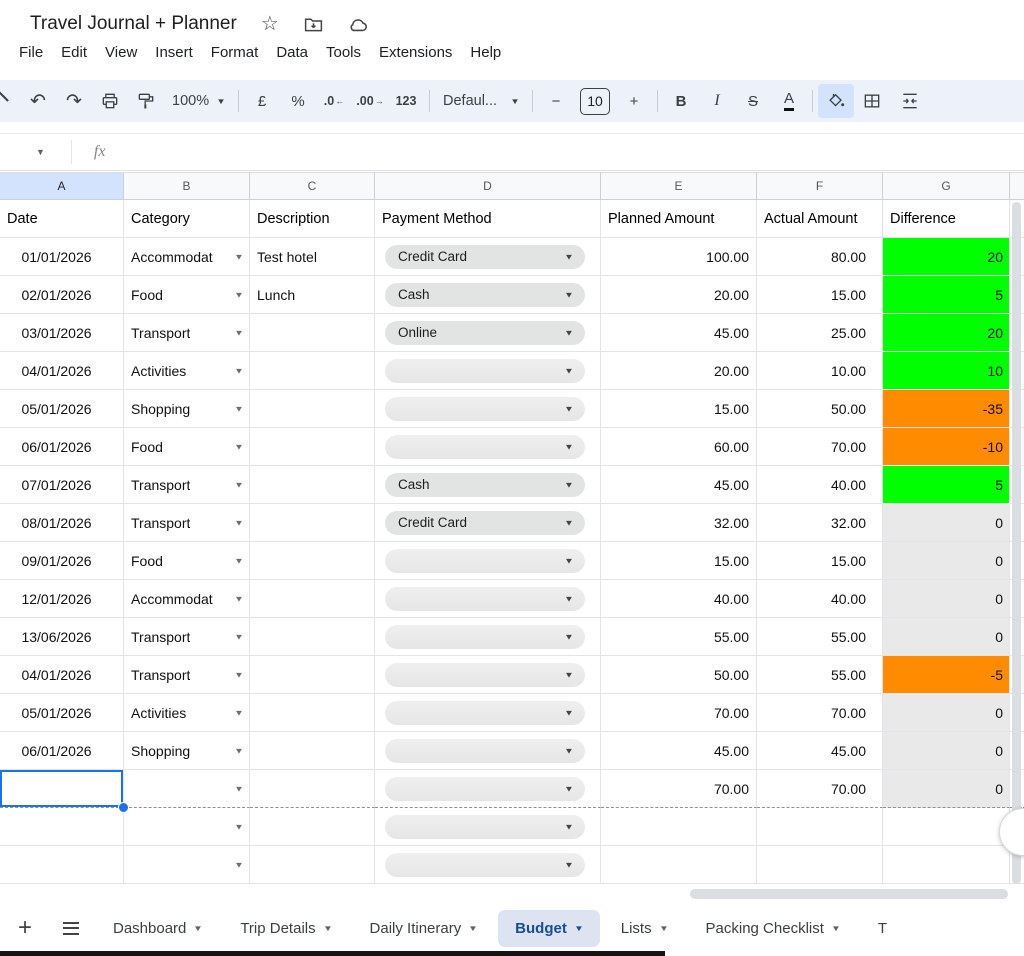 The width and height of the screenshot is (1024, 956). Describe the element at coordinates (62, 523) in the screenshot. I see `cell-A9: 08/01/2026` at that location.